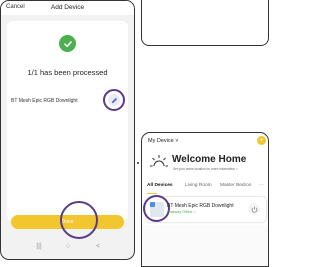 Image resolution: width=320 pixels, height=267 pixels. Describe the element at coordinates (67, 72) in the screenshot. I see `processed-text: 1/1 has been processed` at that location.